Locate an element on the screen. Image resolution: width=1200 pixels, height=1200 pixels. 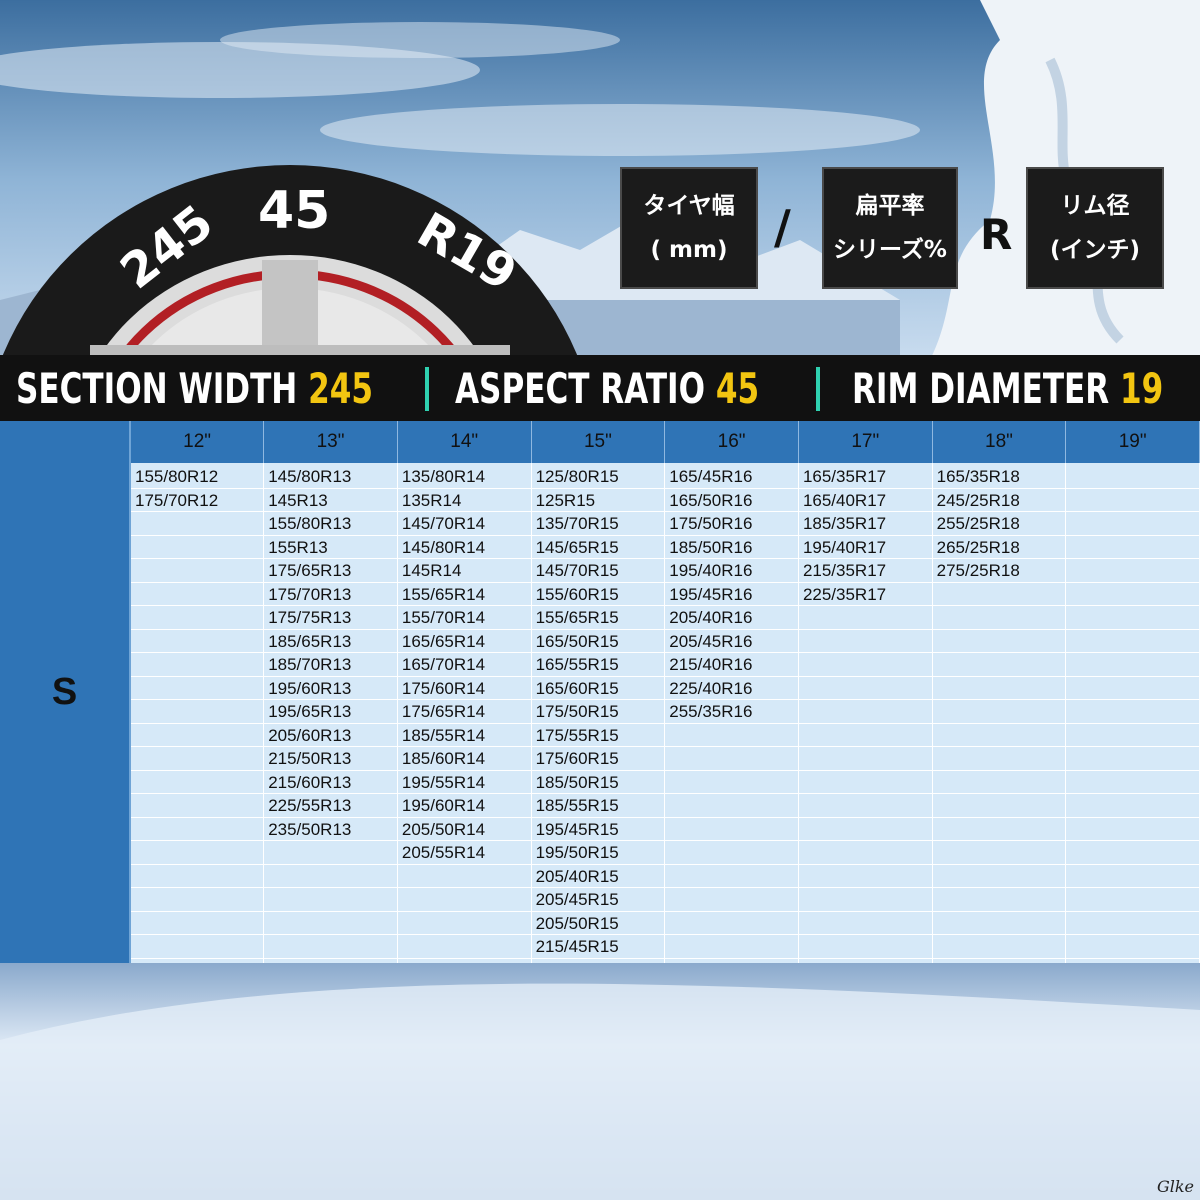
tire-size-entry: 145R14 is located at coordinates (464, 571).